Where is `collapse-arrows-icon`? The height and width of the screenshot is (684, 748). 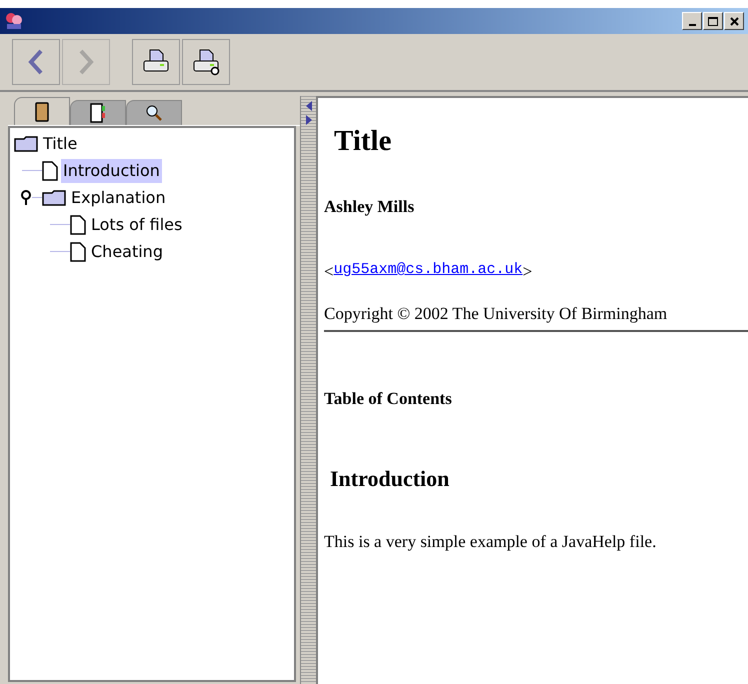
collapse-arrows-icon is located at coordinates (308, 113).